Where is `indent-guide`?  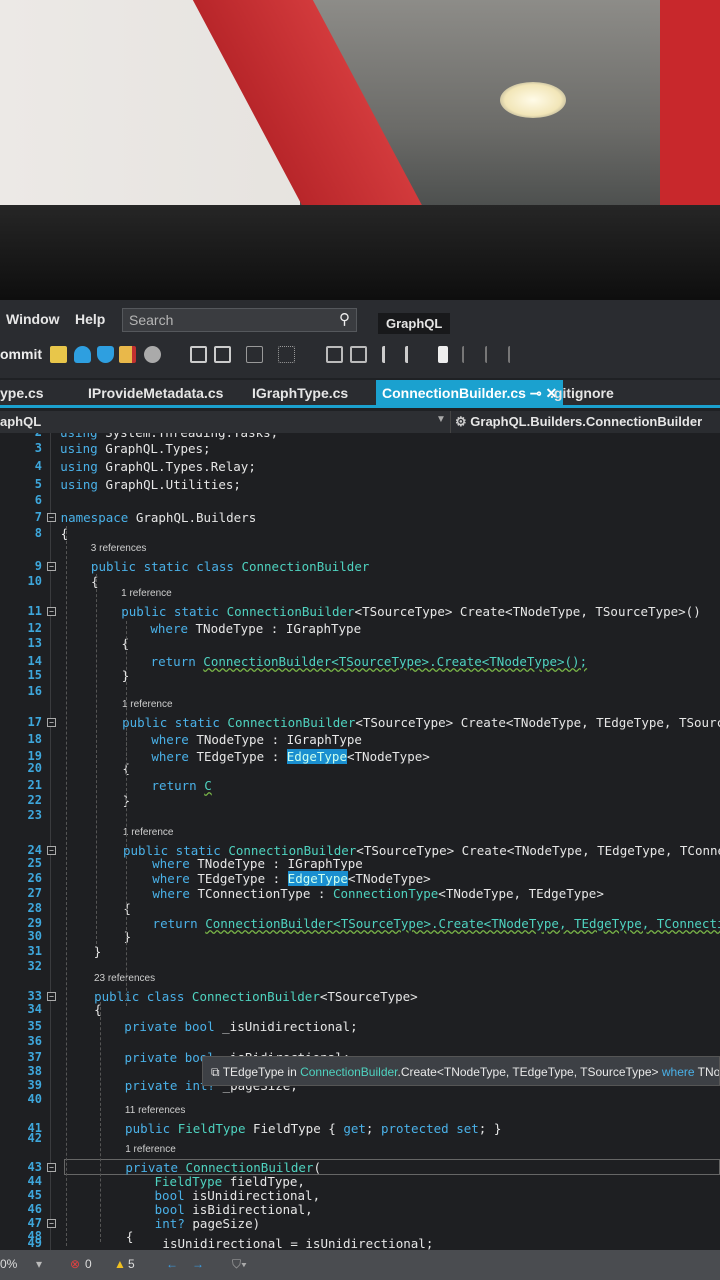
indent-guide is located at coordinates (66, 886).